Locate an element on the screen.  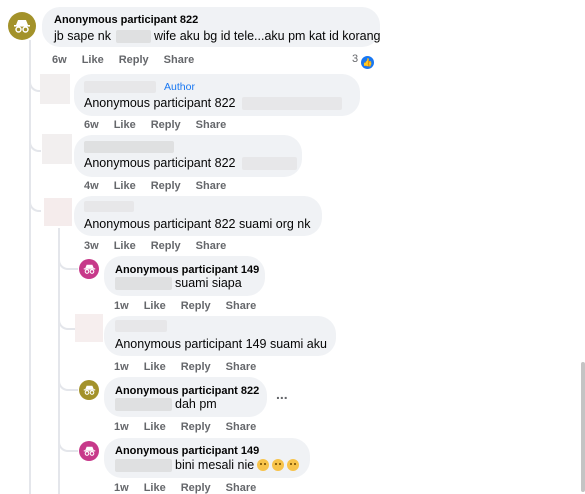
comment-actions: 3w Like Reply Share is located at coordinates (162, 246).